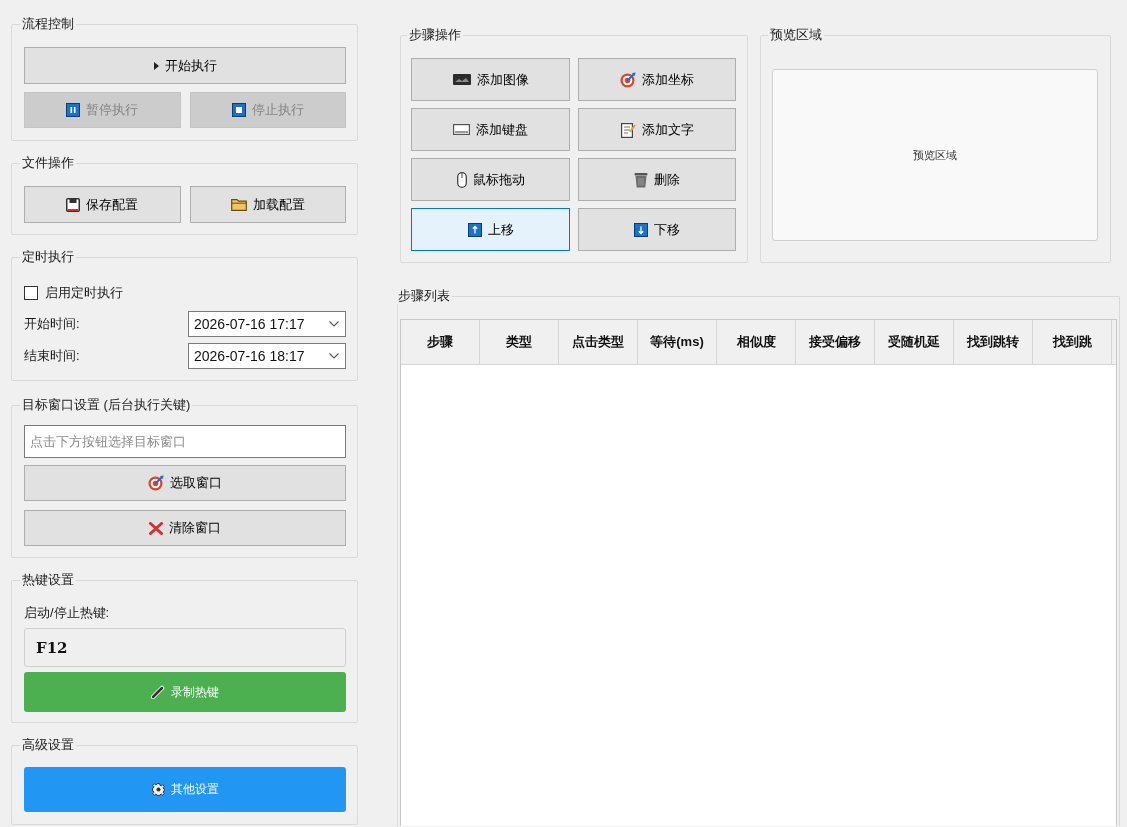 The image size is (1127, 827). I want to click on column-header: 点击类型, so click(598, 342).